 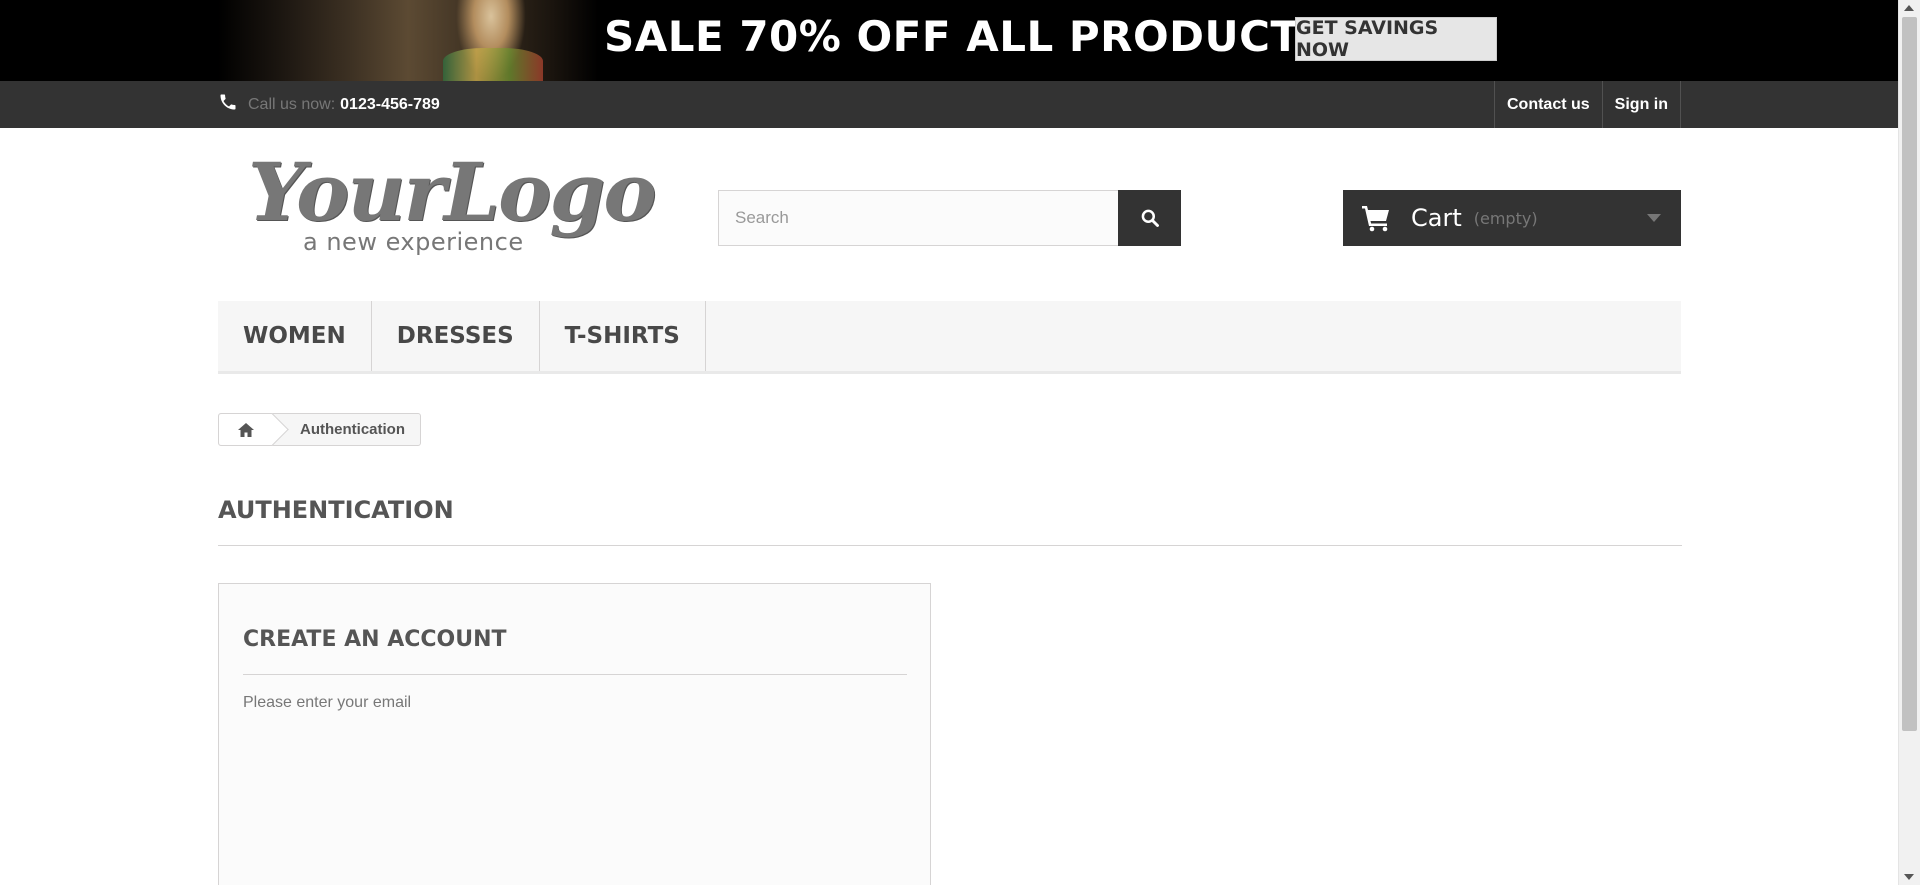 What do you see at coordinates (375, 639) in the screenshot?
I see `create-account-title: CREATE AN ACCOUNT` at bounding box center [375, 639].